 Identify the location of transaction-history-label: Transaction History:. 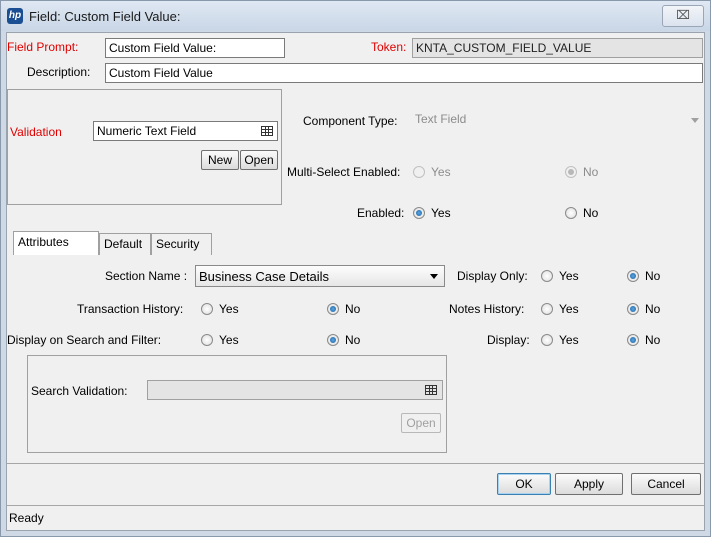
(130, 309).